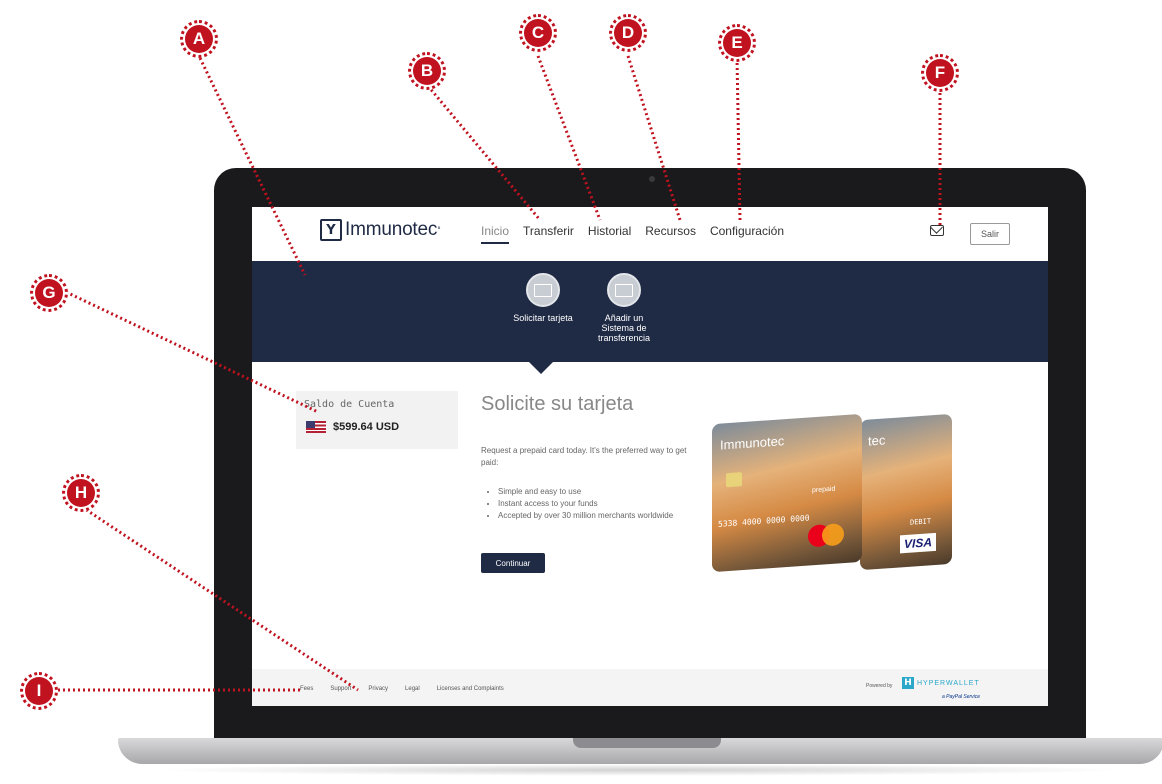 The height and width of the screenshot is (784, 1162). I want to click on callout-line-g, so click(192, 352).